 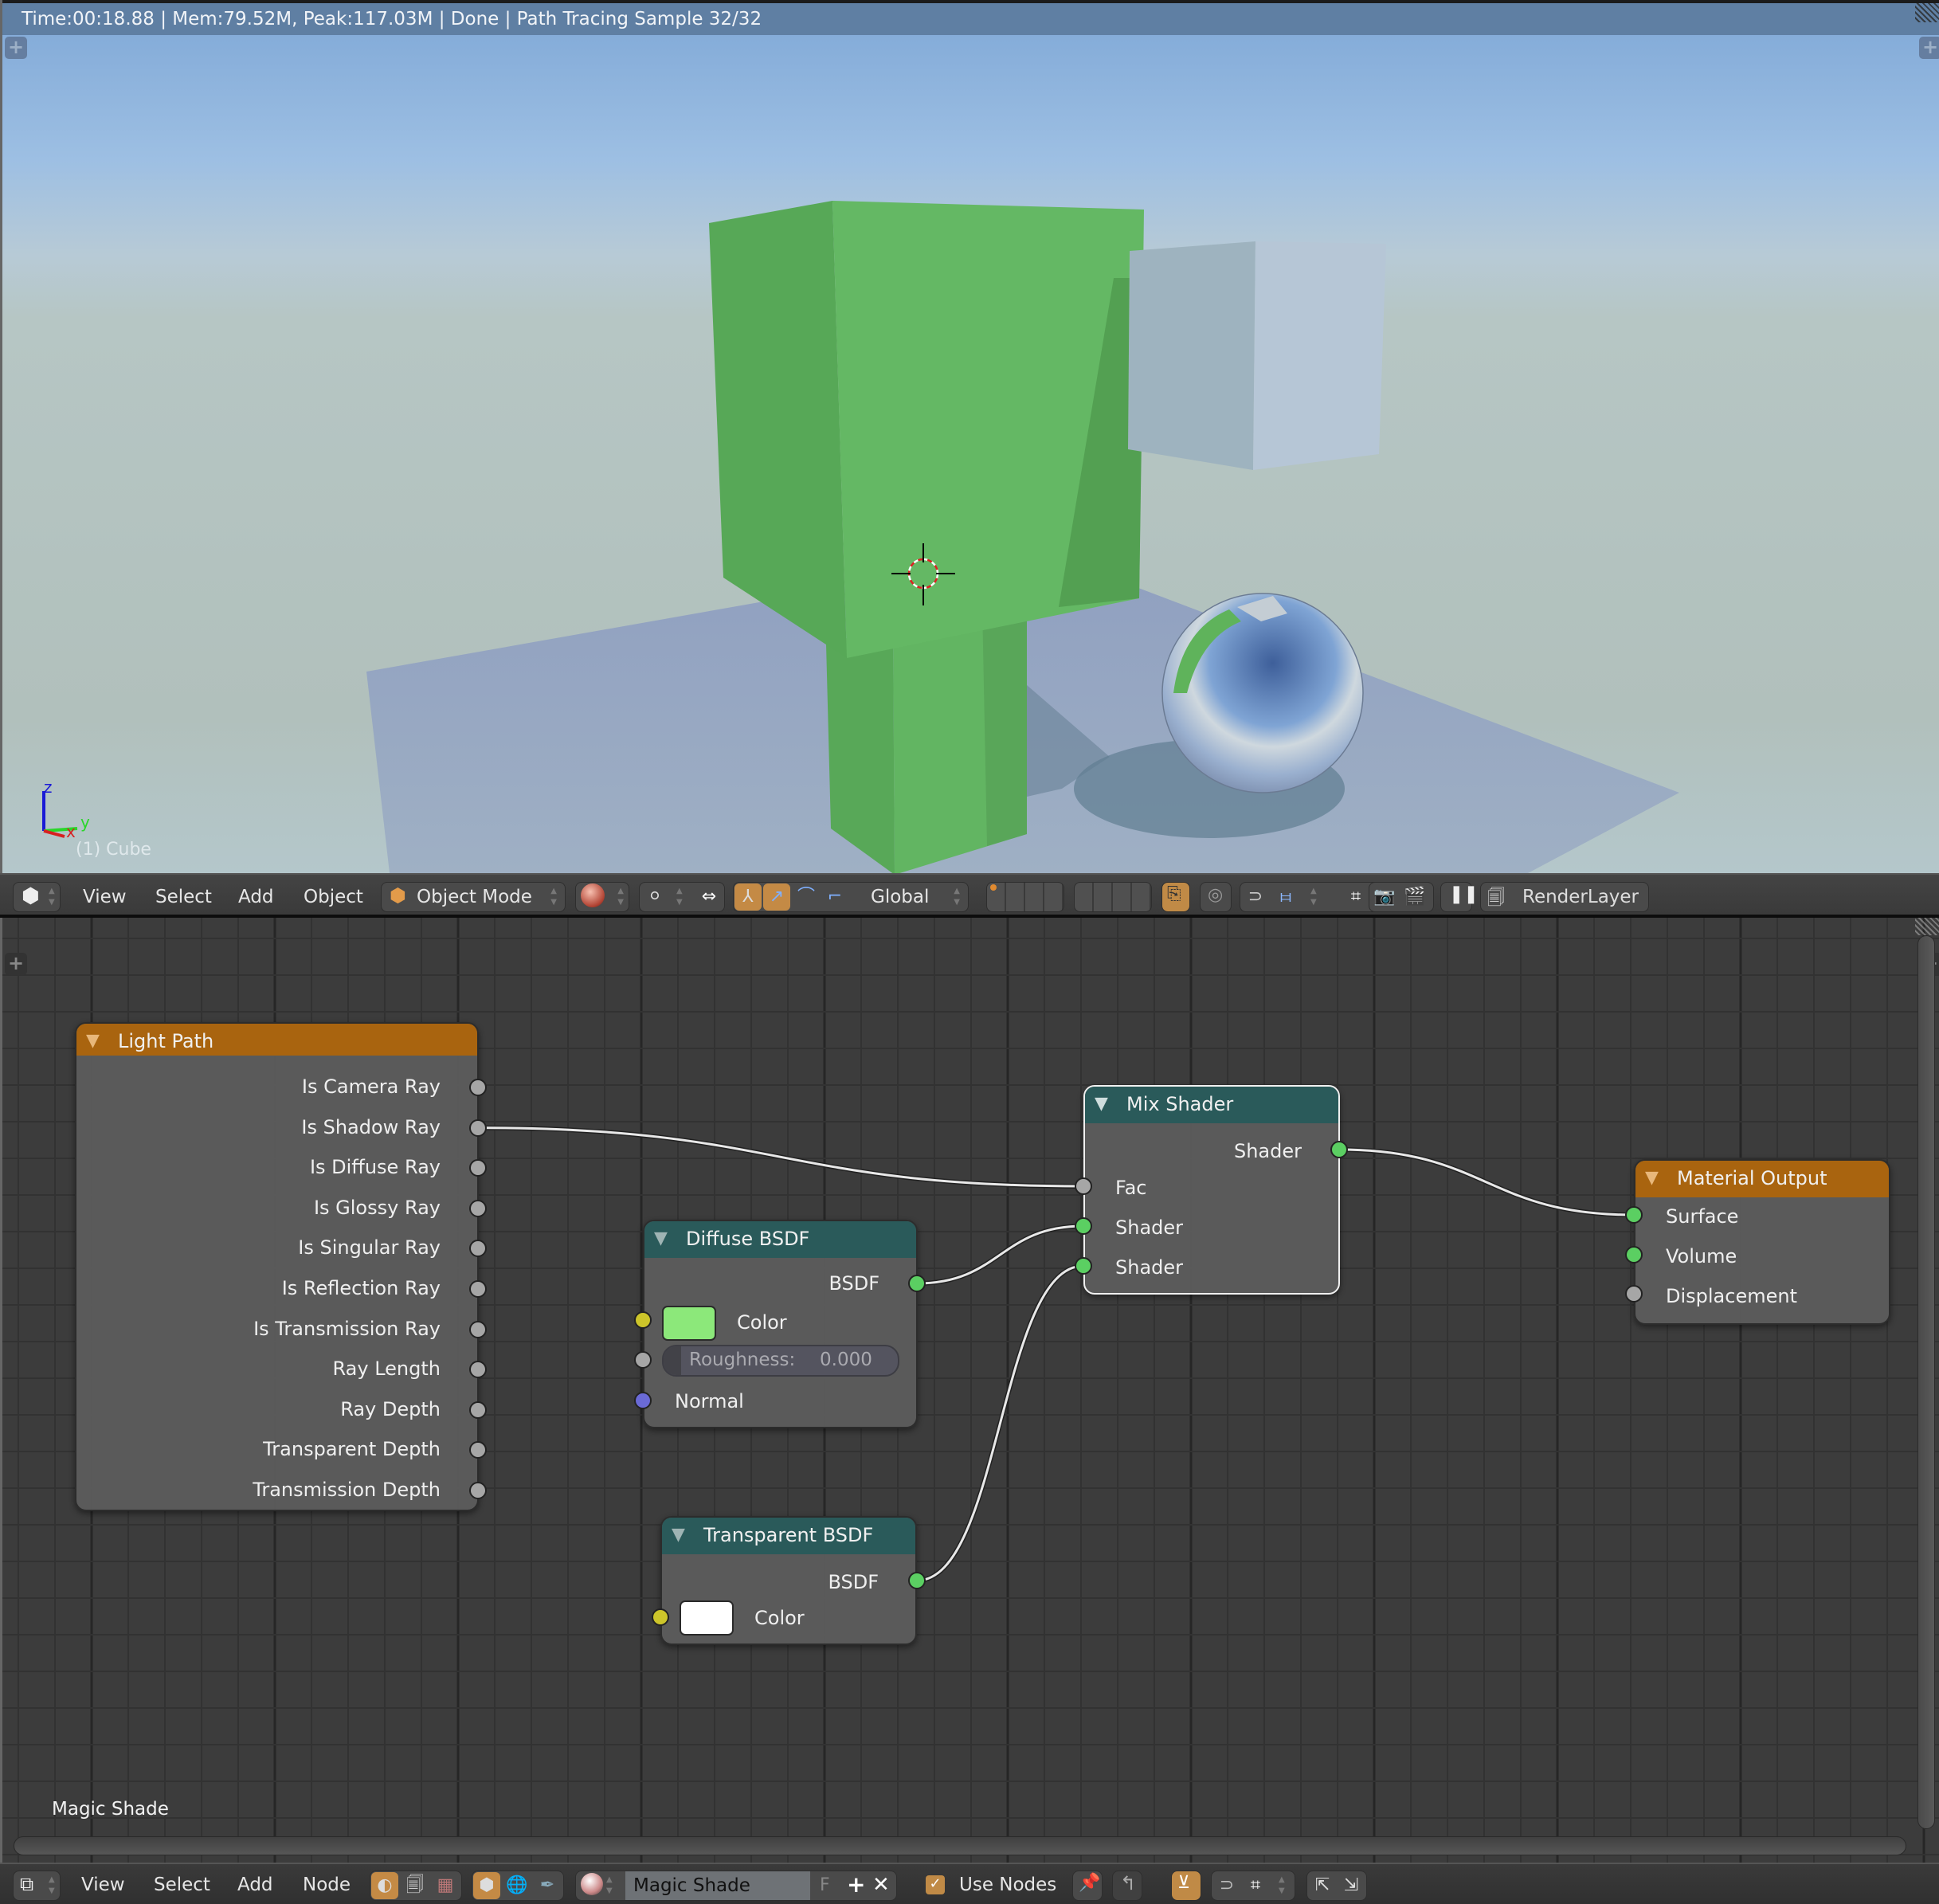 What do you see at coordinates (748, 897) in the screenshot?
I see `translate-manipulator-icon: ⅄` at bounding box center [748, 897].